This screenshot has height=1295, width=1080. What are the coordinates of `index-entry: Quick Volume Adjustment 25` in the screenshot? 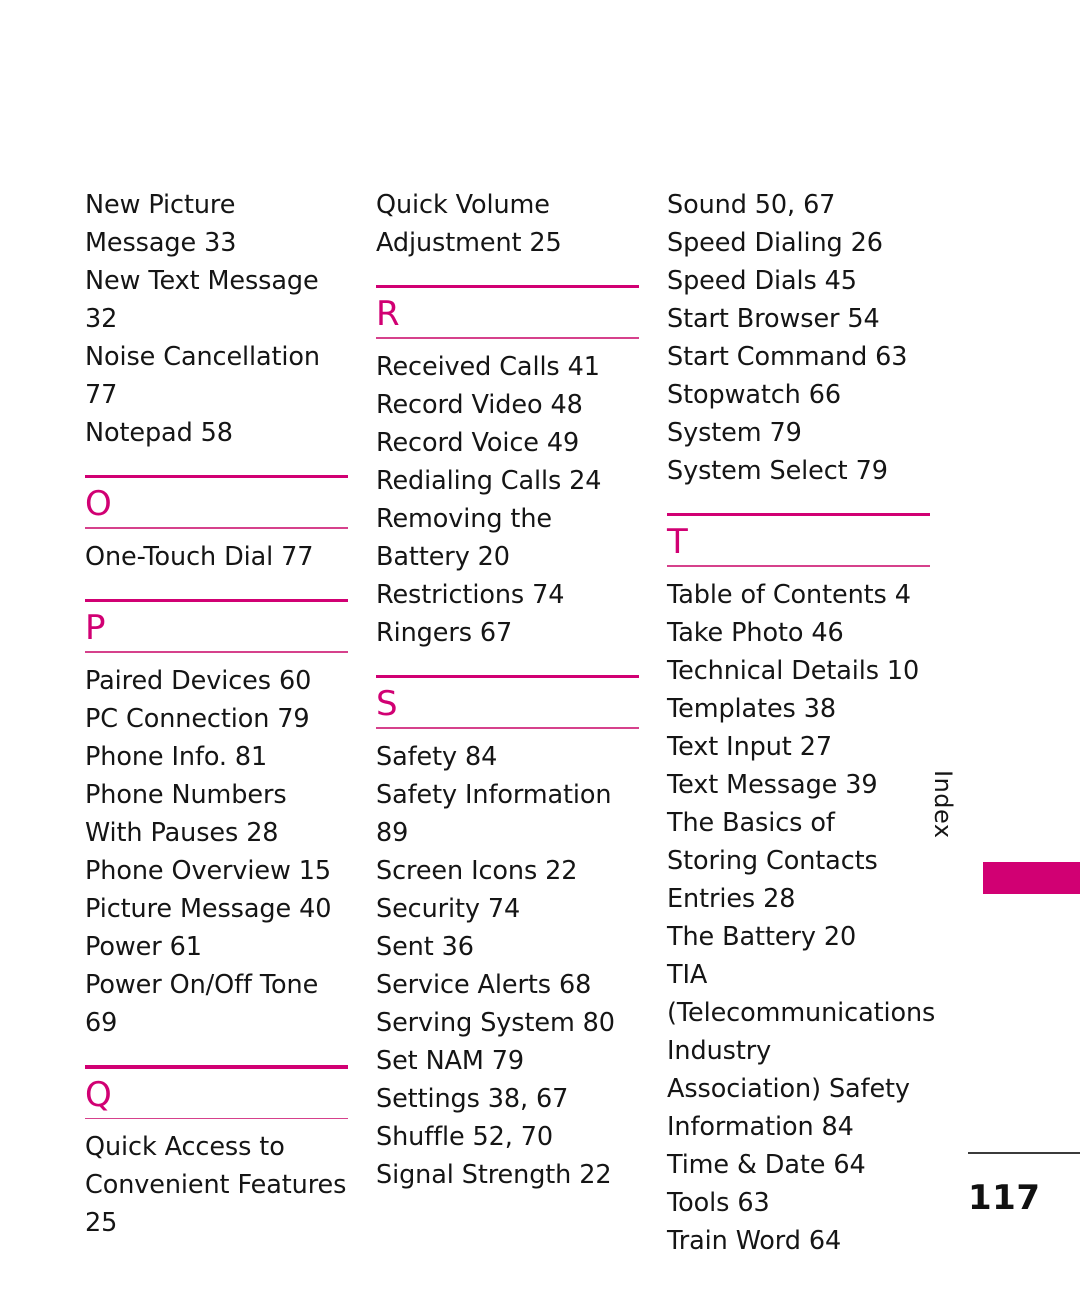 It's located at (507, 224).